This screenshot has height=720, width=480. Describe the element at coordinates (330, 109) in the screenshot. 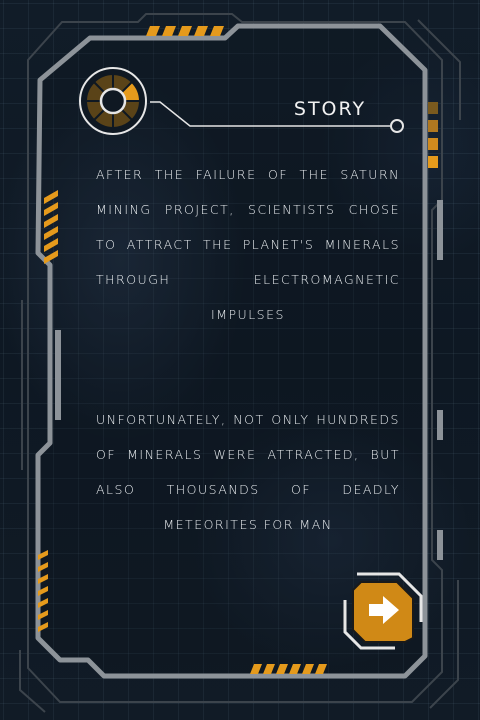

I see `story-title: STORY` at that location.